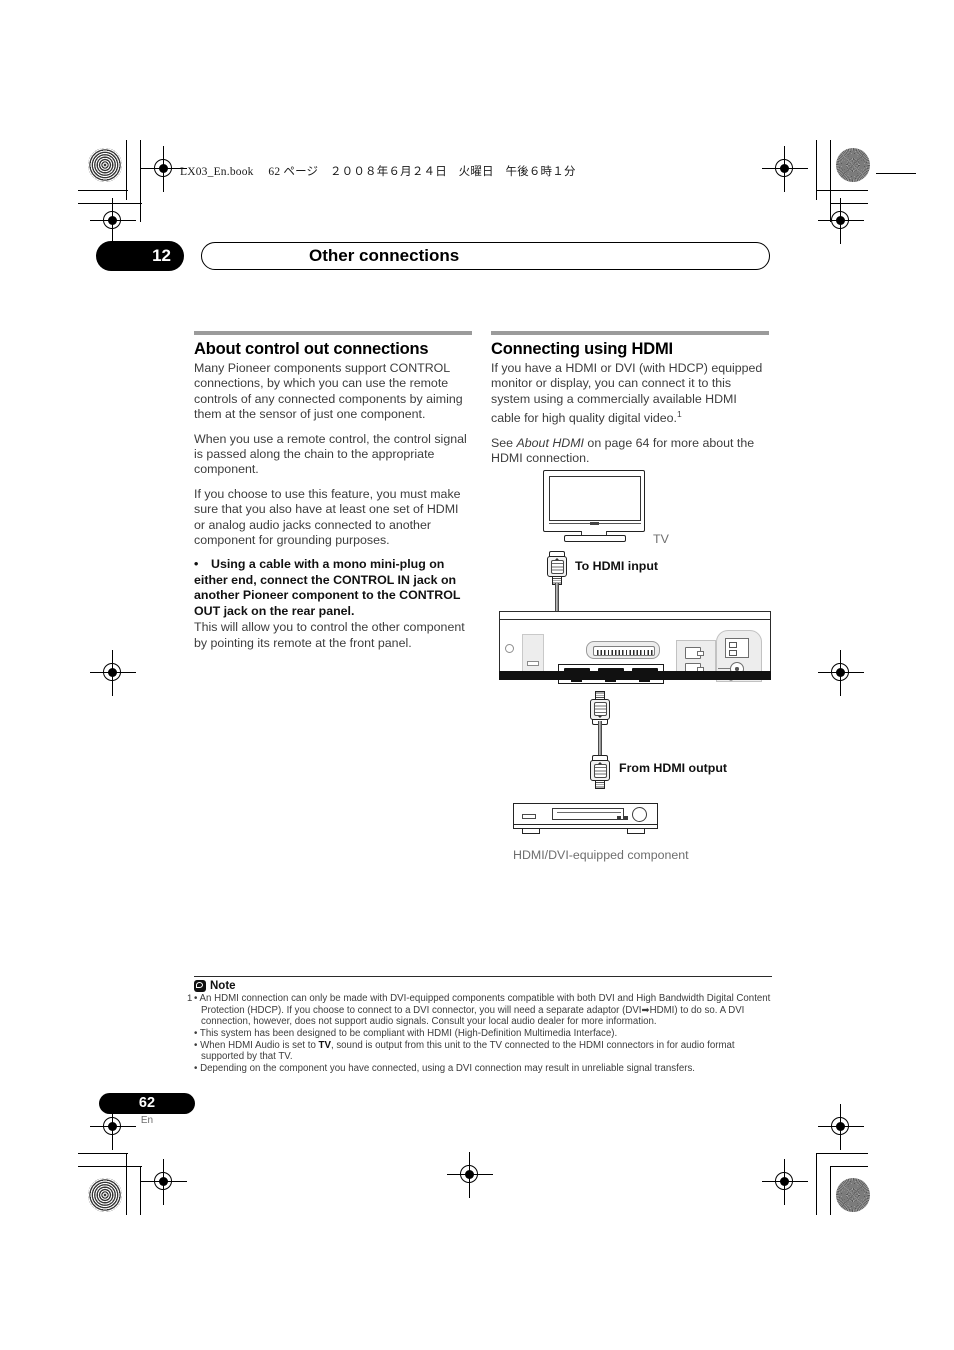  I want to click on deck-disc-tray, so click(588, 814).